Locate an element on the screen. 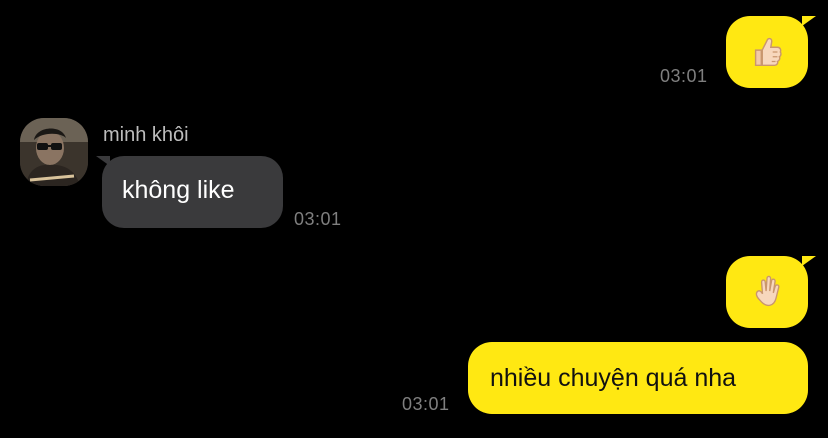  message-bubble-thumbs-up is located at coordinates (771, 52).